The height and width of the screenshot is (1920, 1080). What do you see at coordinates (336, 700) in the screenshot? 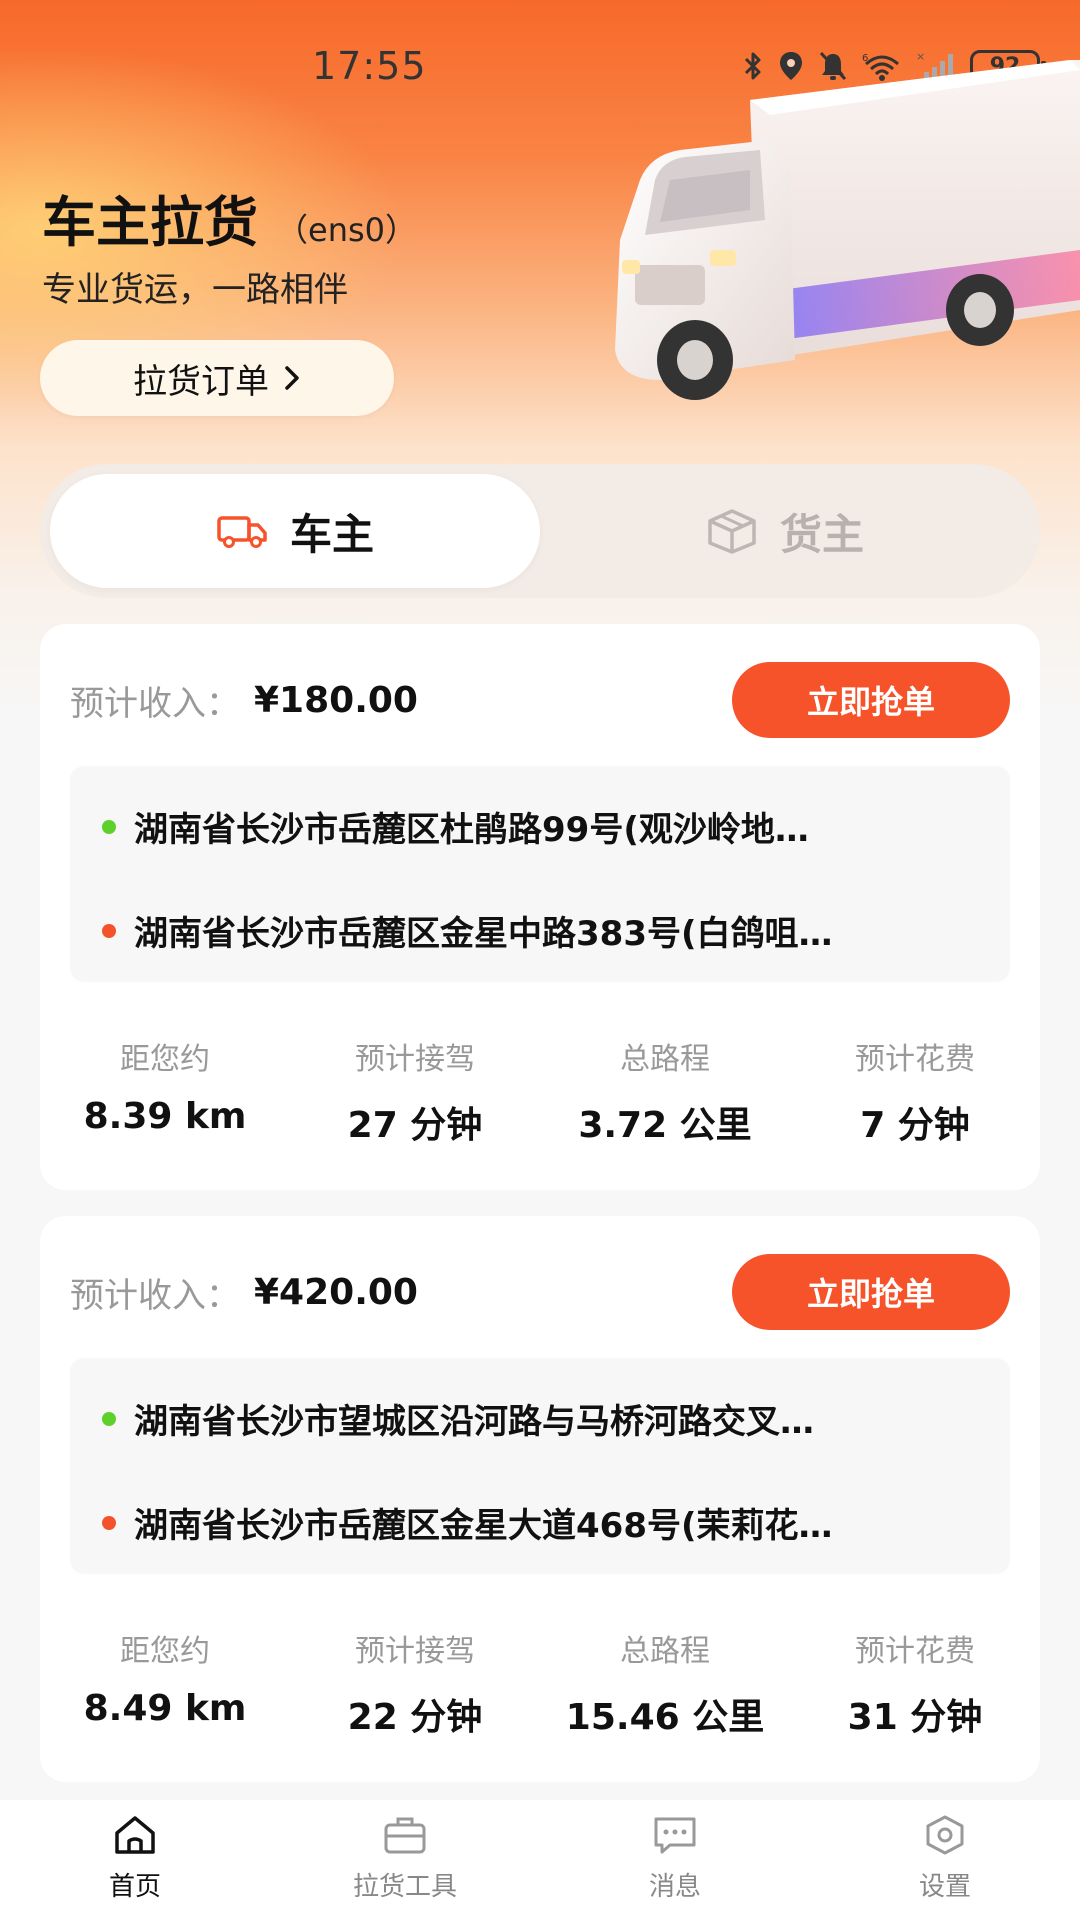
I see `income-value: ¥180.00` at bounding box center [336, 700].